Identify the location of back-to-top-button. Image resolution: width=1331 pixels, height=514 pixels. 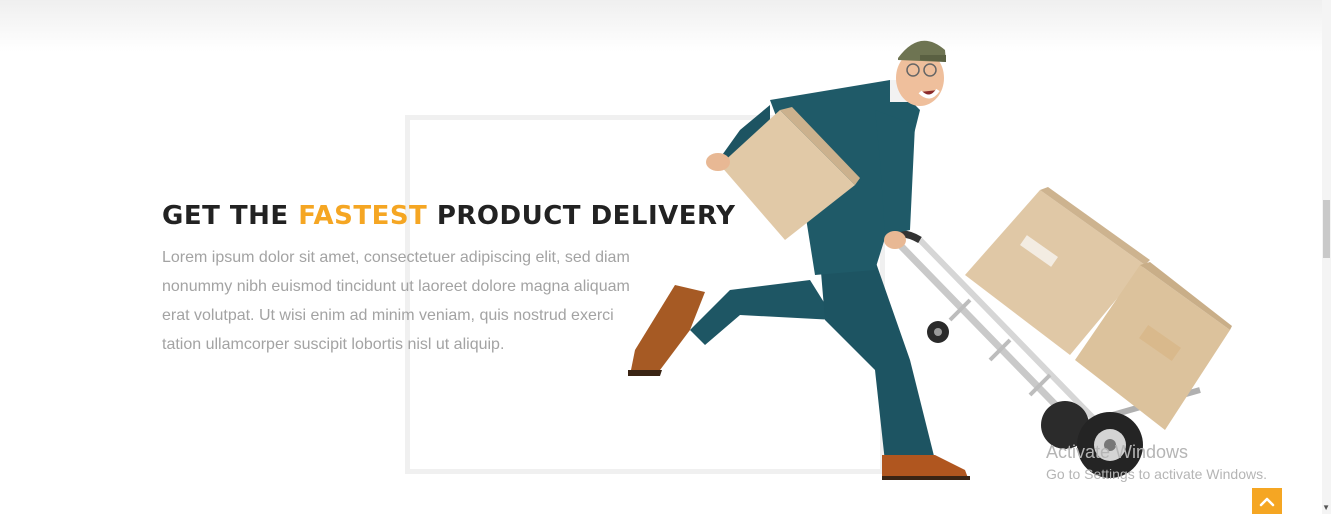
(1267, 501).